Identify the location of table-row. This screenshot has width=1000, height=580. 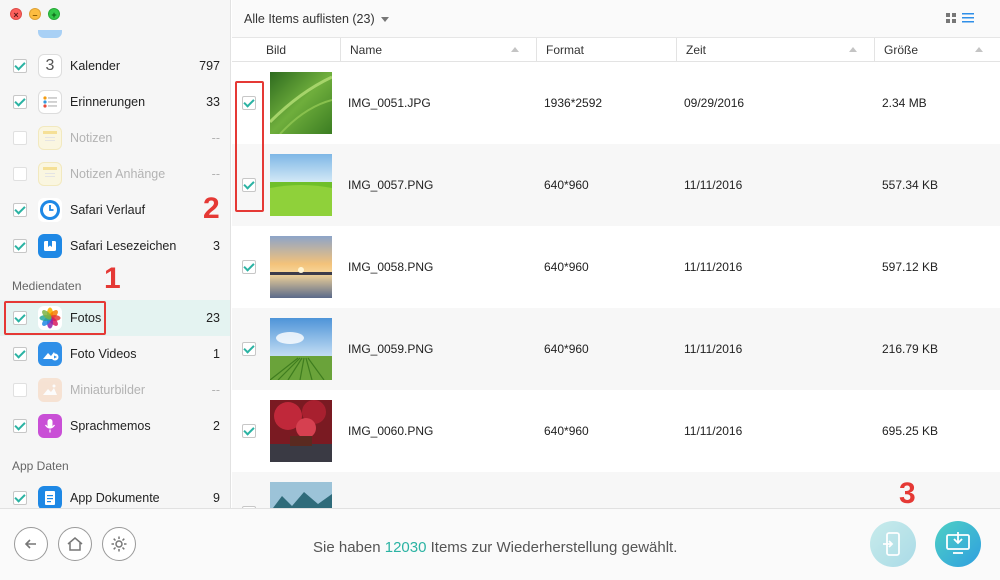
(616, 490).